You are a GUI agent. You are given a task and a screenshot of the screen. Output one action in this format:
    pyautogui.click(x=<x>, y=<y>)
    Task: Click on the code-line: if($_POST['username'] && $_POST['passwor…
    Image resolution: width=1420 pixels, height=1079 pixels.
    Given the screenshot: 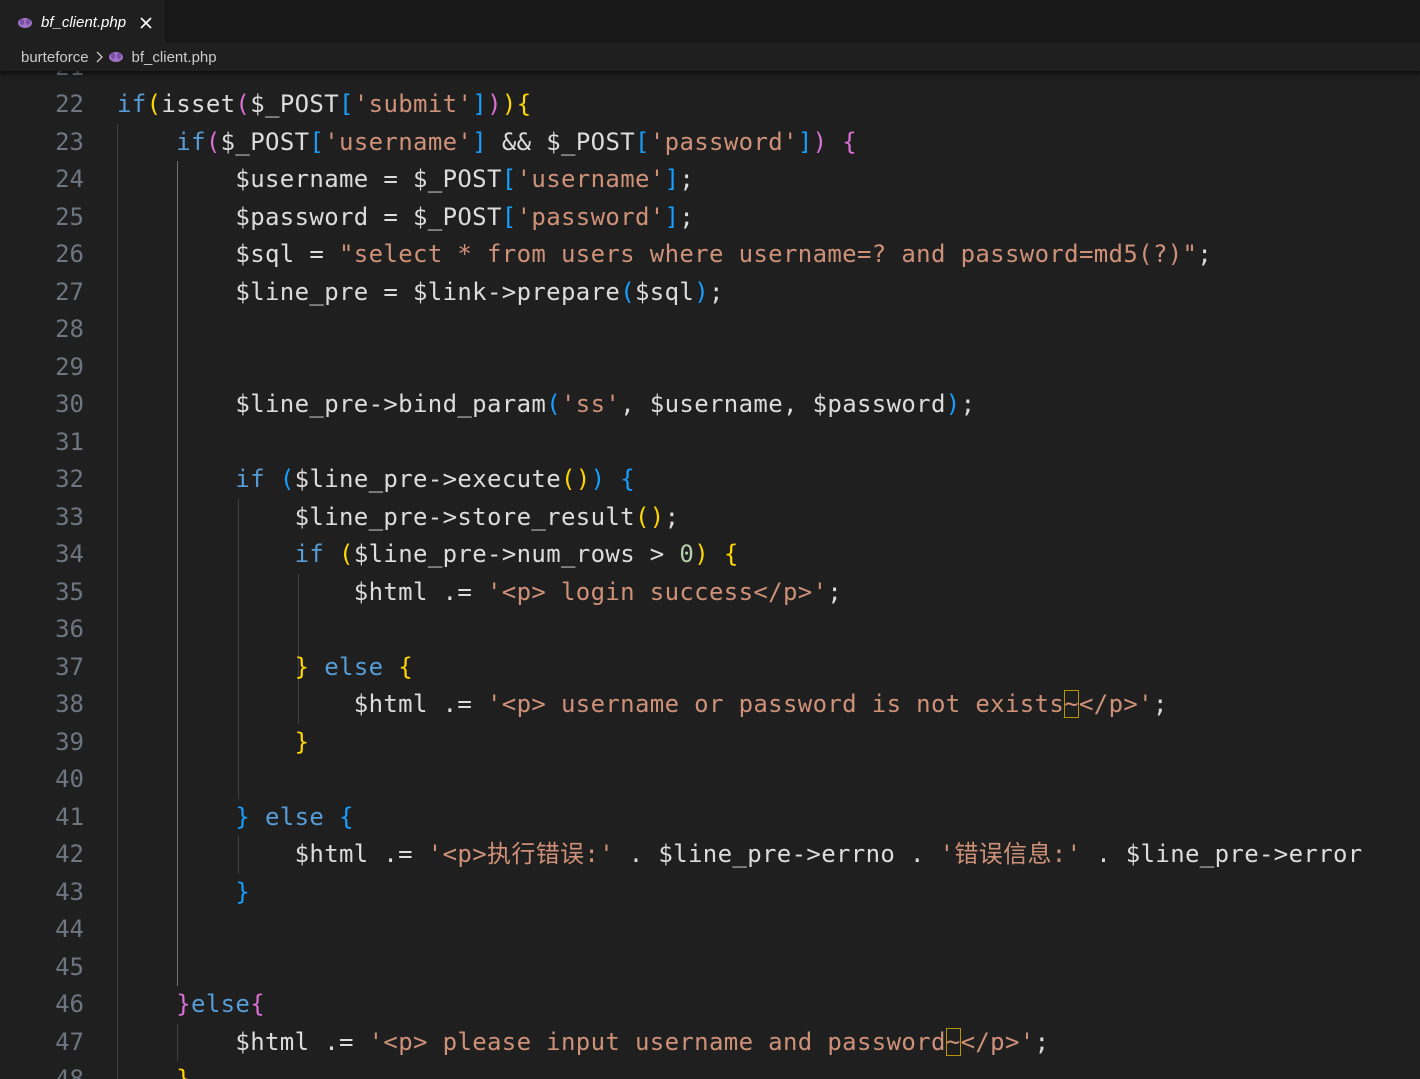 What is the action you would take?
    pyautogui.click(x=487, y=143)
    